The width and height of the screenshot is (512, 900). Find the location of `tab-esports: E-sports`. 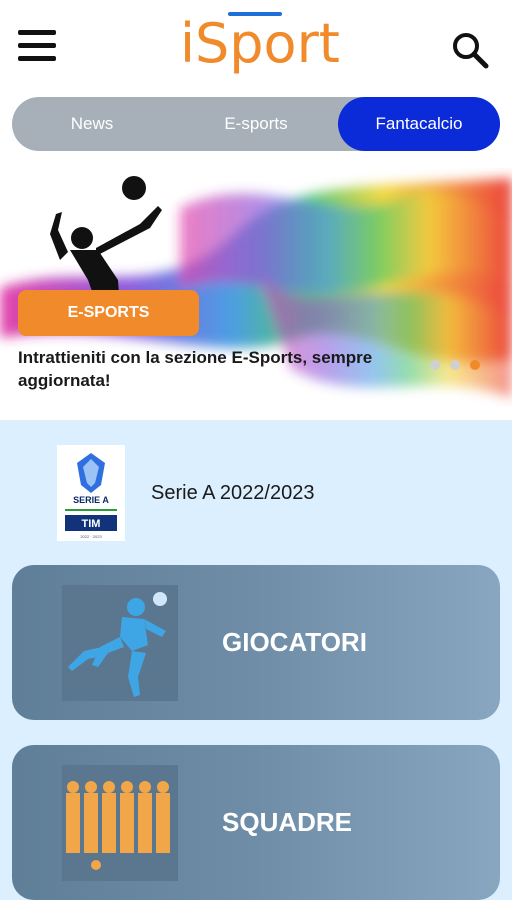

tab-esports: E-sports is located at coordinates (256, 124).